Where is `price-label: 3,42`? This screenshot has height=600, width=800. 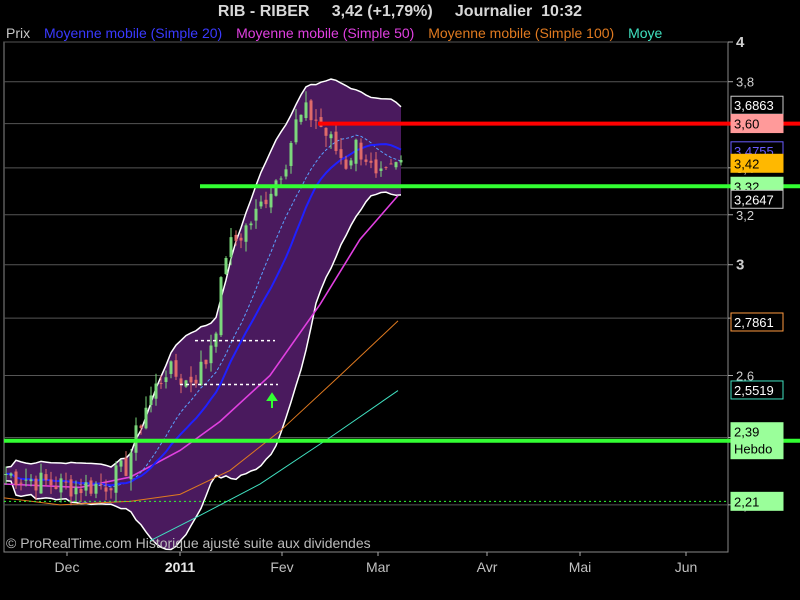 price-label: 3,42 is located at coordinates (746, 163).